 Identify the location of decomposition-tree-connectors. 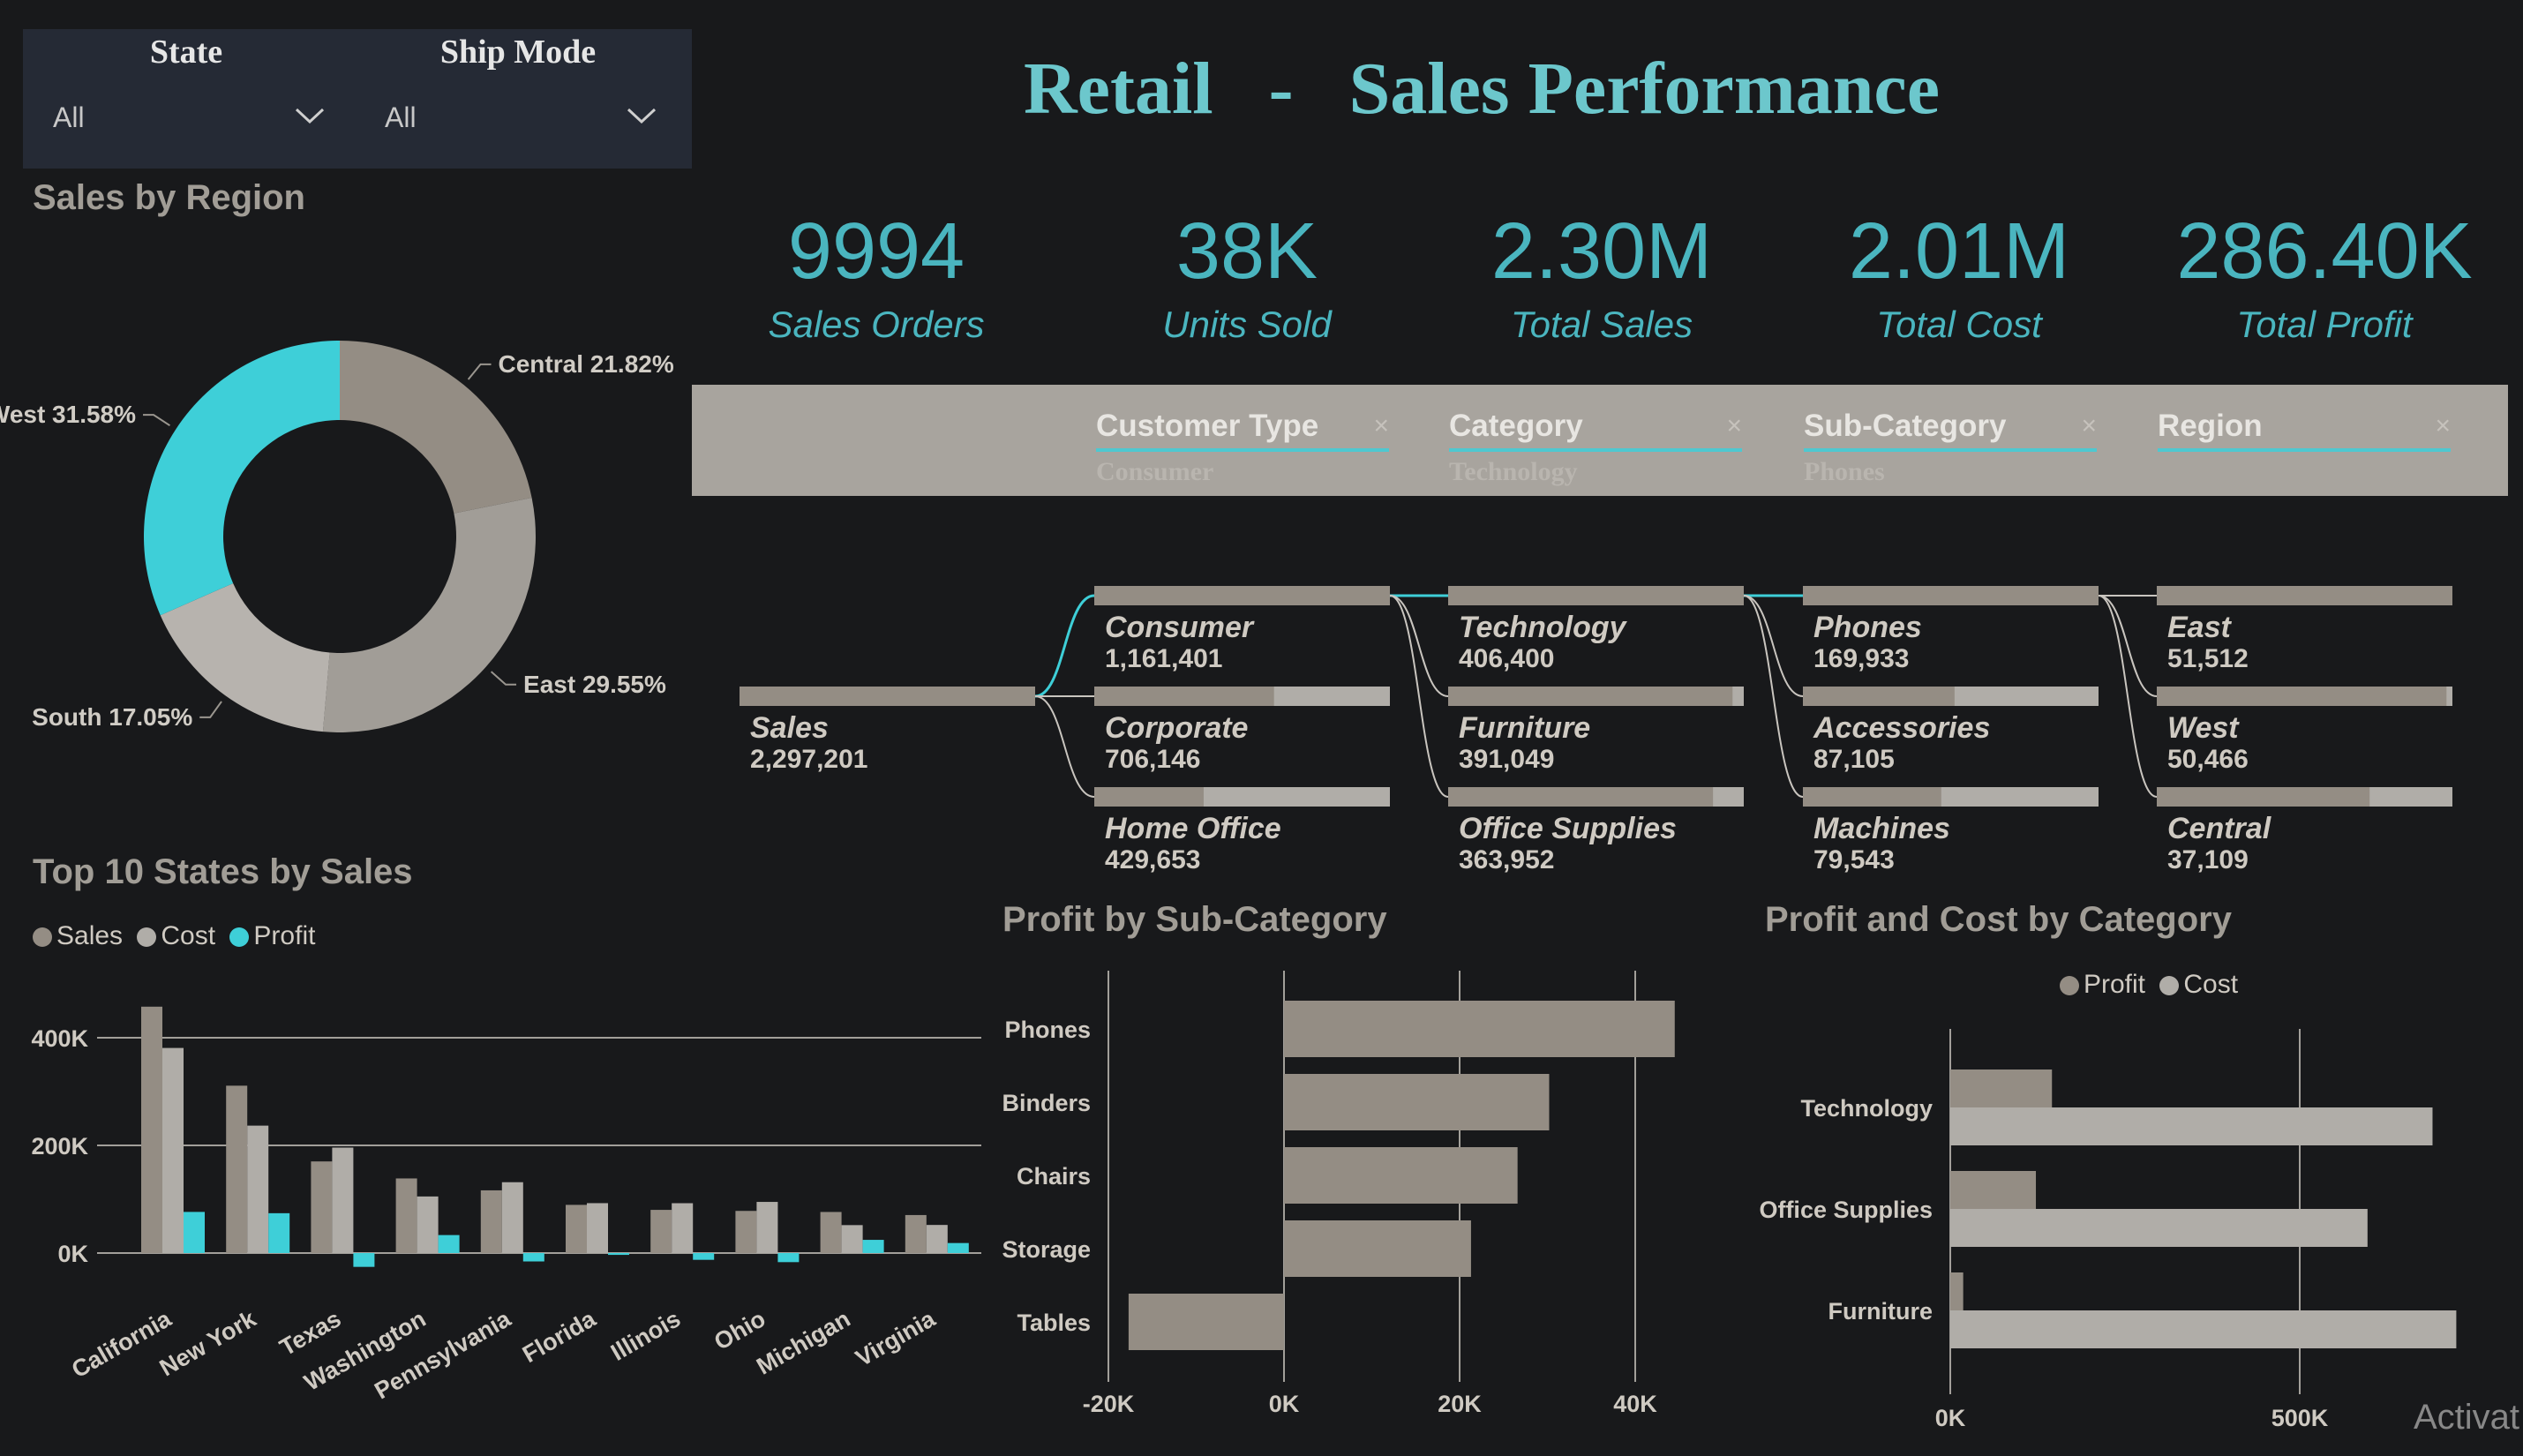
(1596, 696).